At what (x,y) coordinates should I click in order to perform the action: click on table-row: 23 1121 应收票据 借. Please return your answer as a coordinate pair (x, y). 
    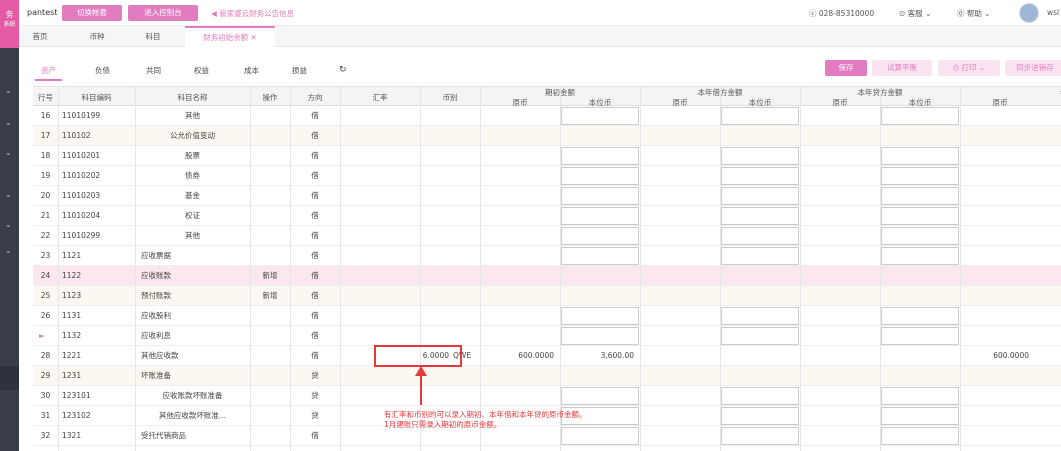
    Looking at the image, I should click on (547, 256).